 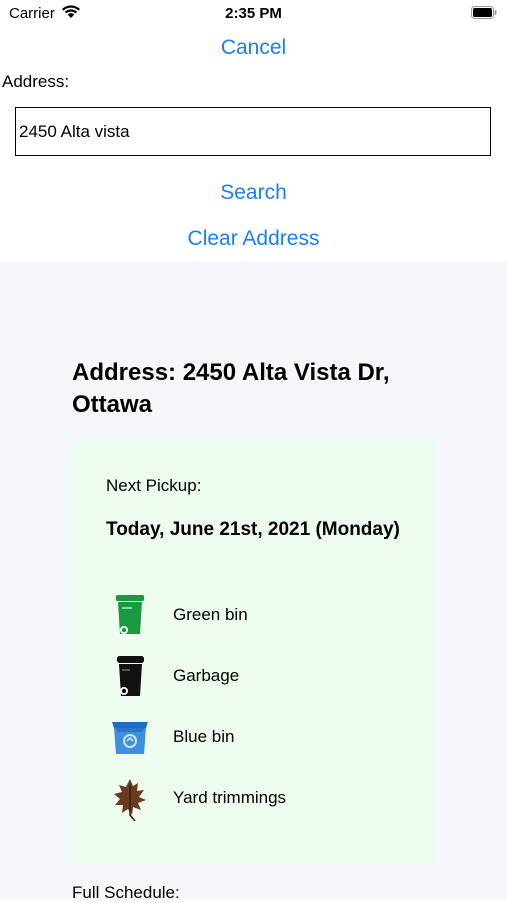 I want to click on leaf-icon, so click(x=130, y=799).